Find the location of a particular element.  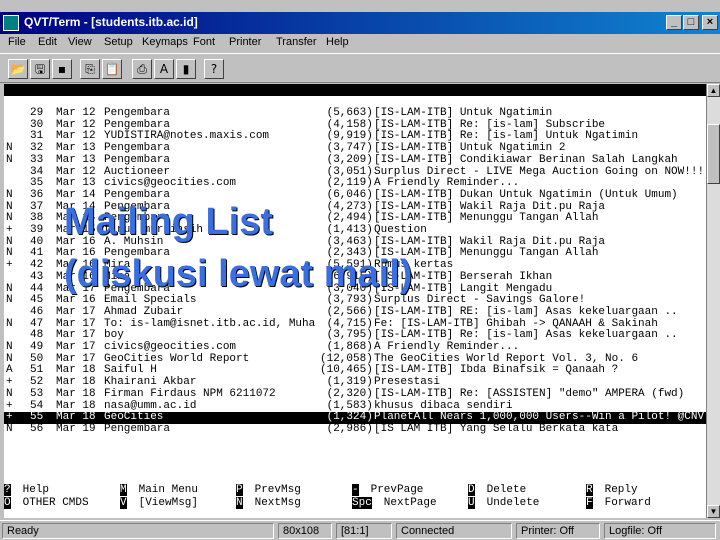

command-key: Spc is located at coordinates (362, 503).